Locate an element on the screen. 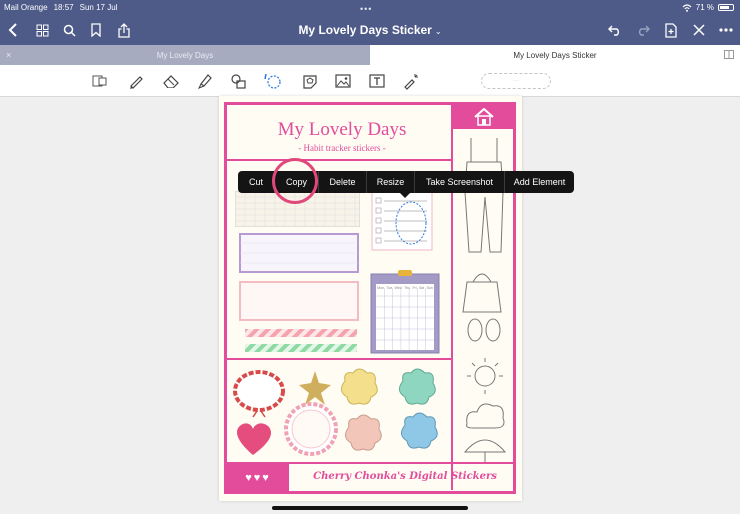 The image size is (740, 514). carrier-label: Mail Orange is located at coordinates (26, 7).